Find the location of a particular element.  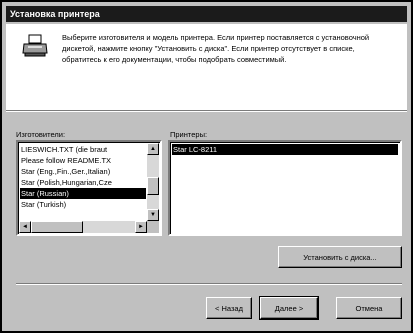

list-item: Star (Turkish) is located at coordinates (83, 204).